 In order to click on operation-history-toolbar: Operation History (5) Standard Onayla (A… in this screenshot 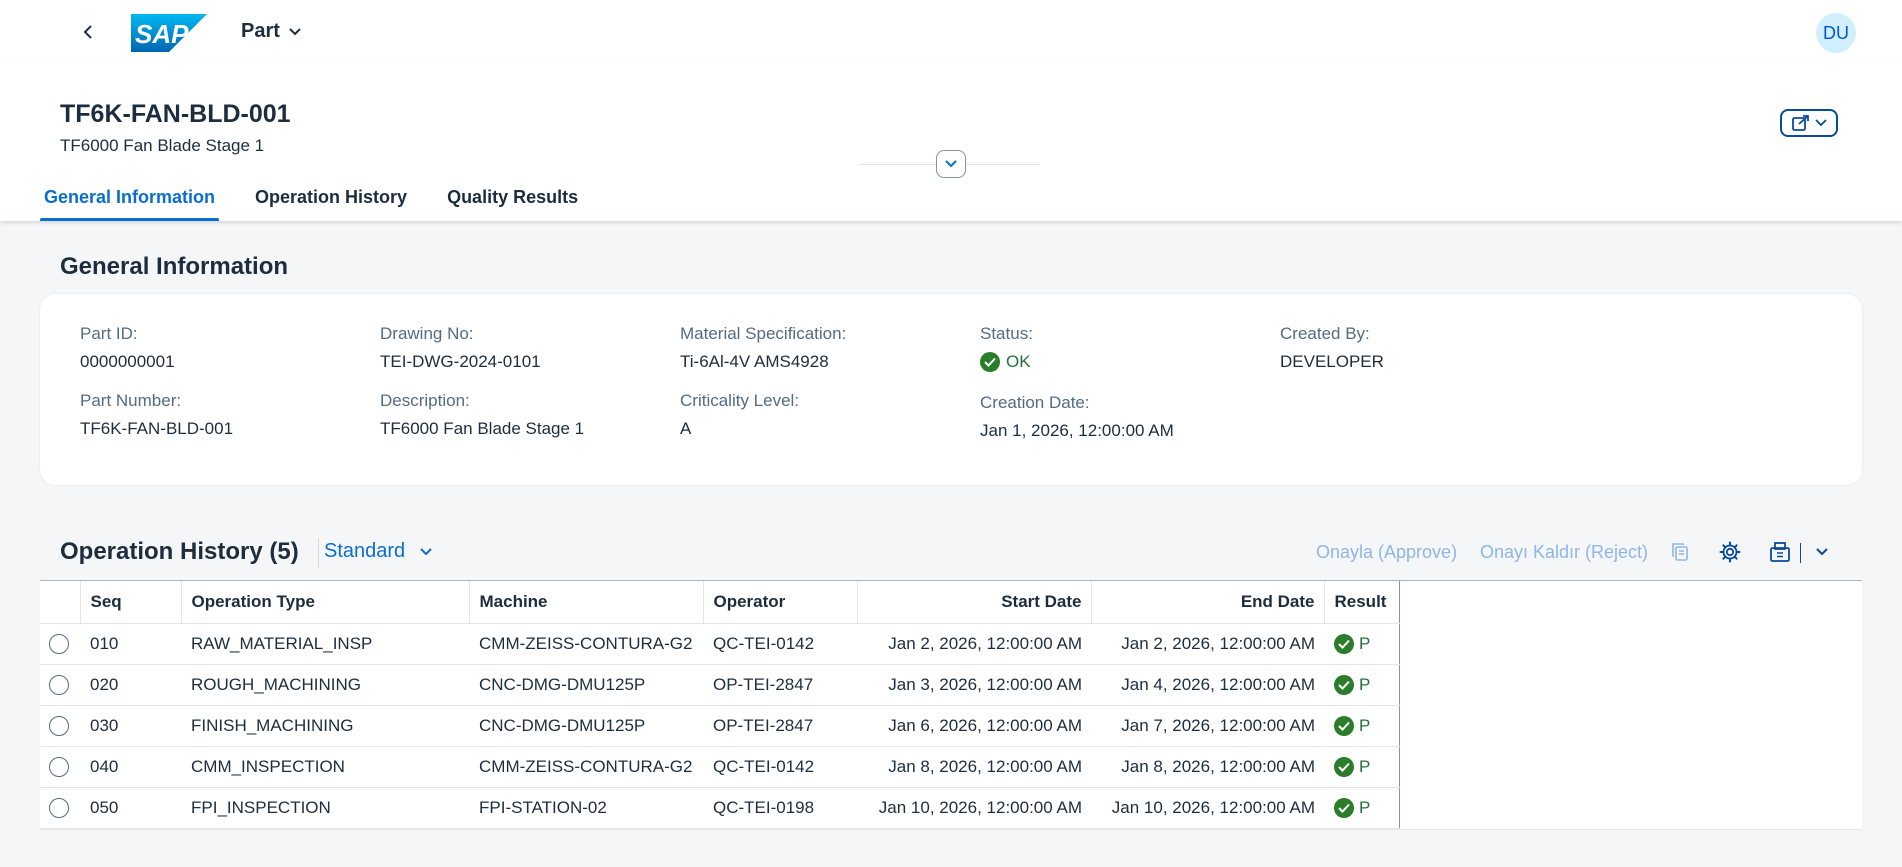, I will do `click(951, 553)`.